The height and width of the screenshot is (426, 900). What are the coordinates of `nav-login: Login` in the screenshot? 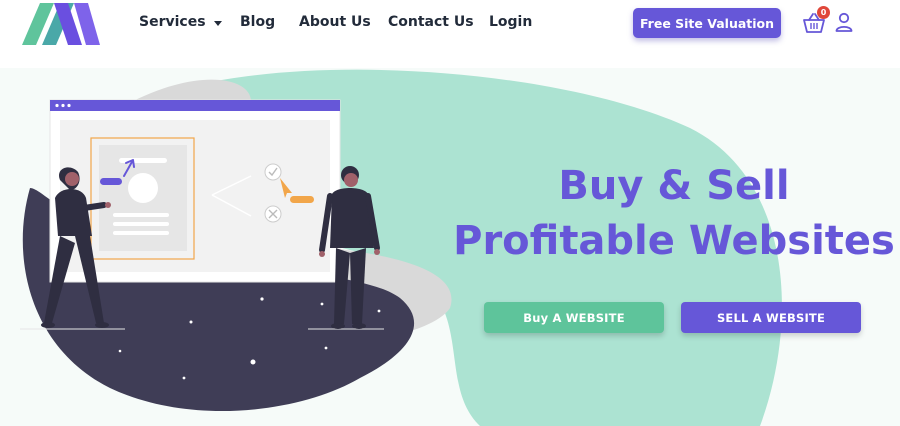 It's located at (510, 22).